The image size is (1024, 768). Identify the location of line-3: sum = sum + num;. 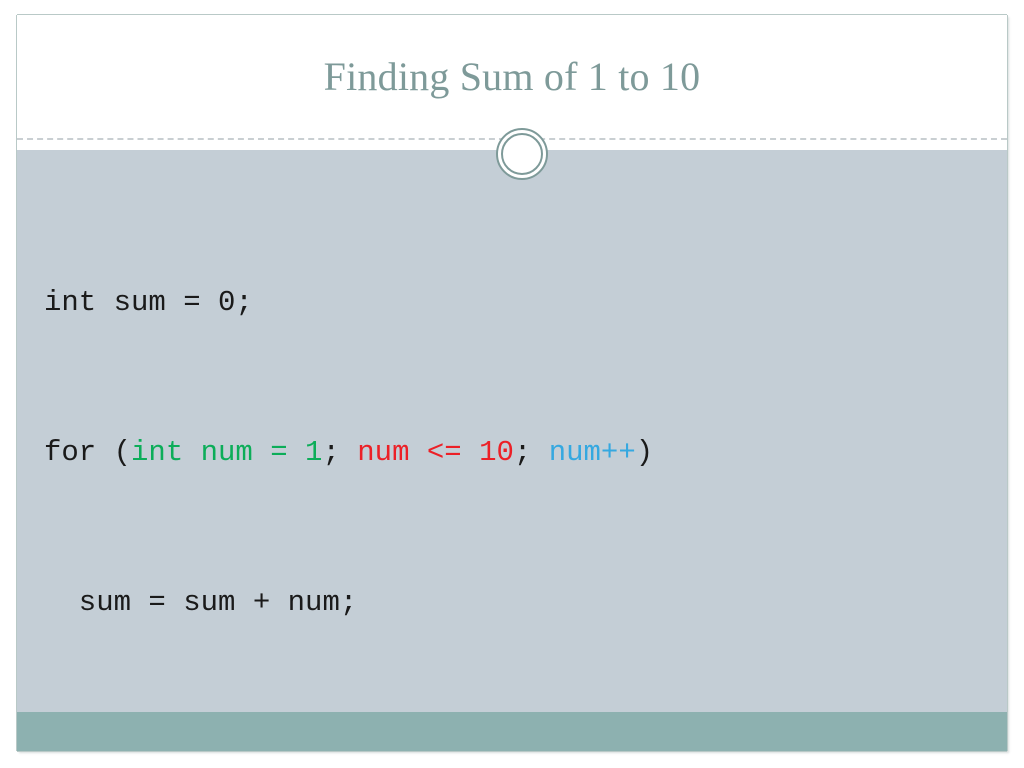
(509, 603).